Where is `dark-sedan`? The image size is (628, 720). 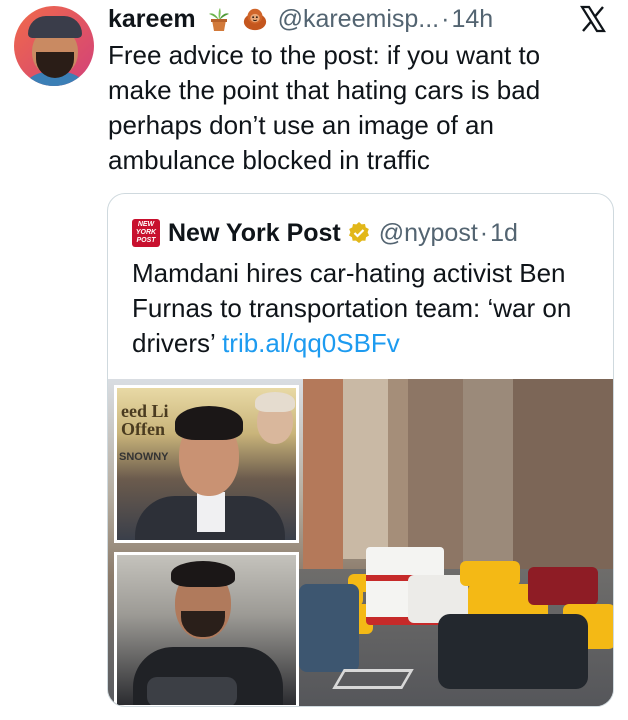
dark-sedan is located at coordinates (513, 651).